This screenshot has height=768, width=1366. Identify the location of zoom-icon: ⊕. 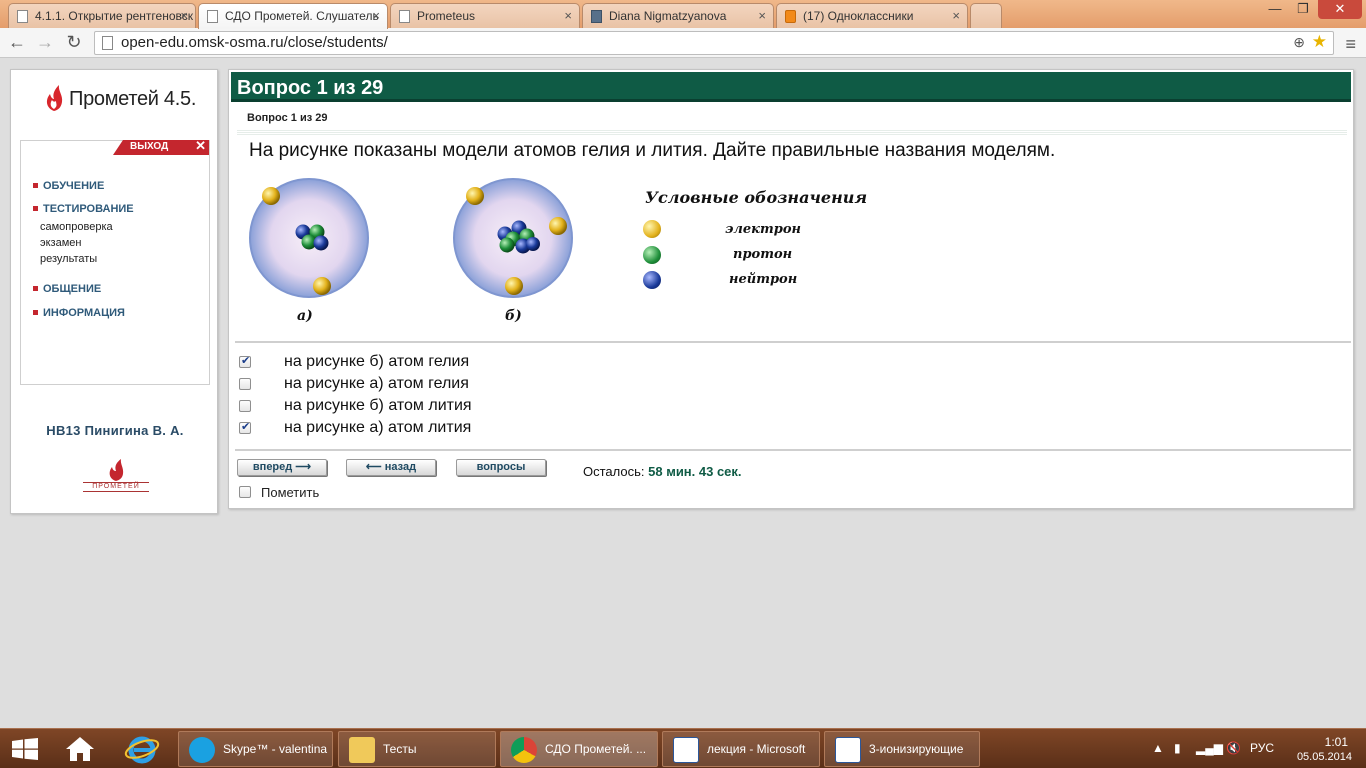
(1299, 42).